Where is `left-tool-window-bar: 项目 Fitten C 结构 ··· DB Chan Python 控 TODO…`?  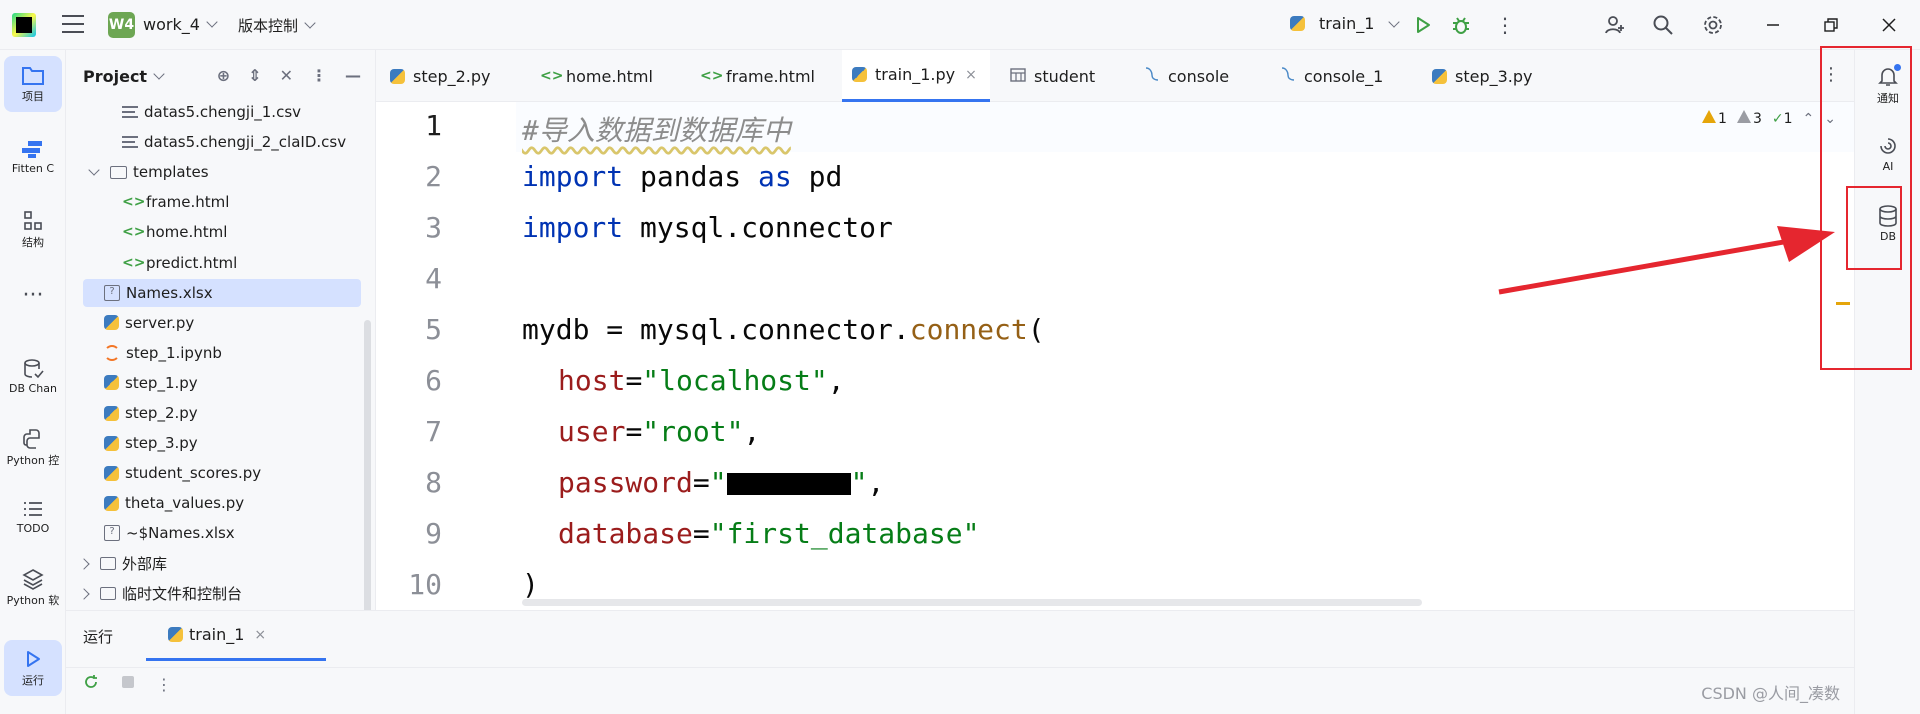 left-tool-window-bar: 项目 Fitten C 结构 ··· DB Chan Python 控 TODO… is located at coordinates (33, 382).